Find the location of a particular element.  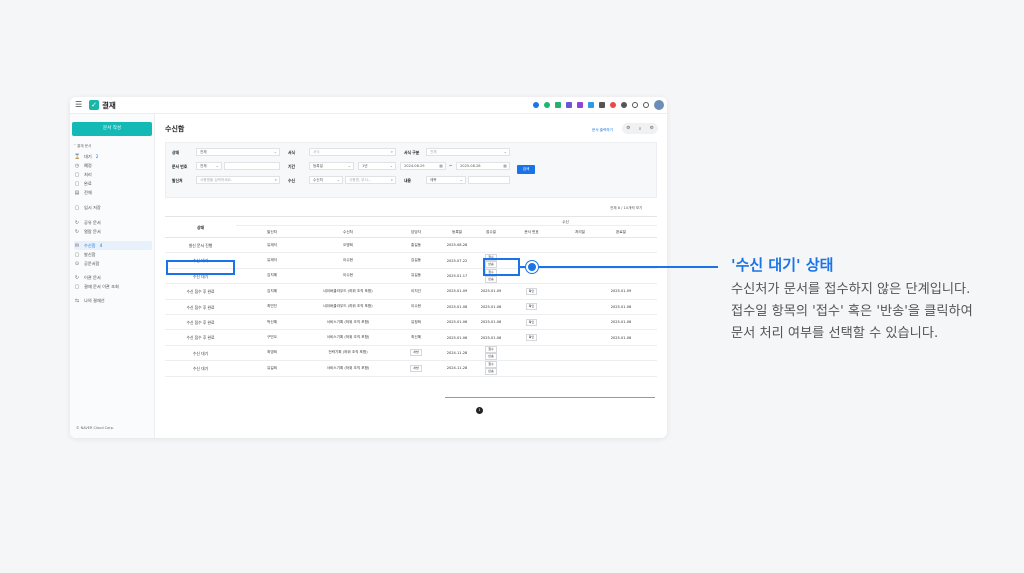

apps-grid-icon is located at coordinates (602, 105).